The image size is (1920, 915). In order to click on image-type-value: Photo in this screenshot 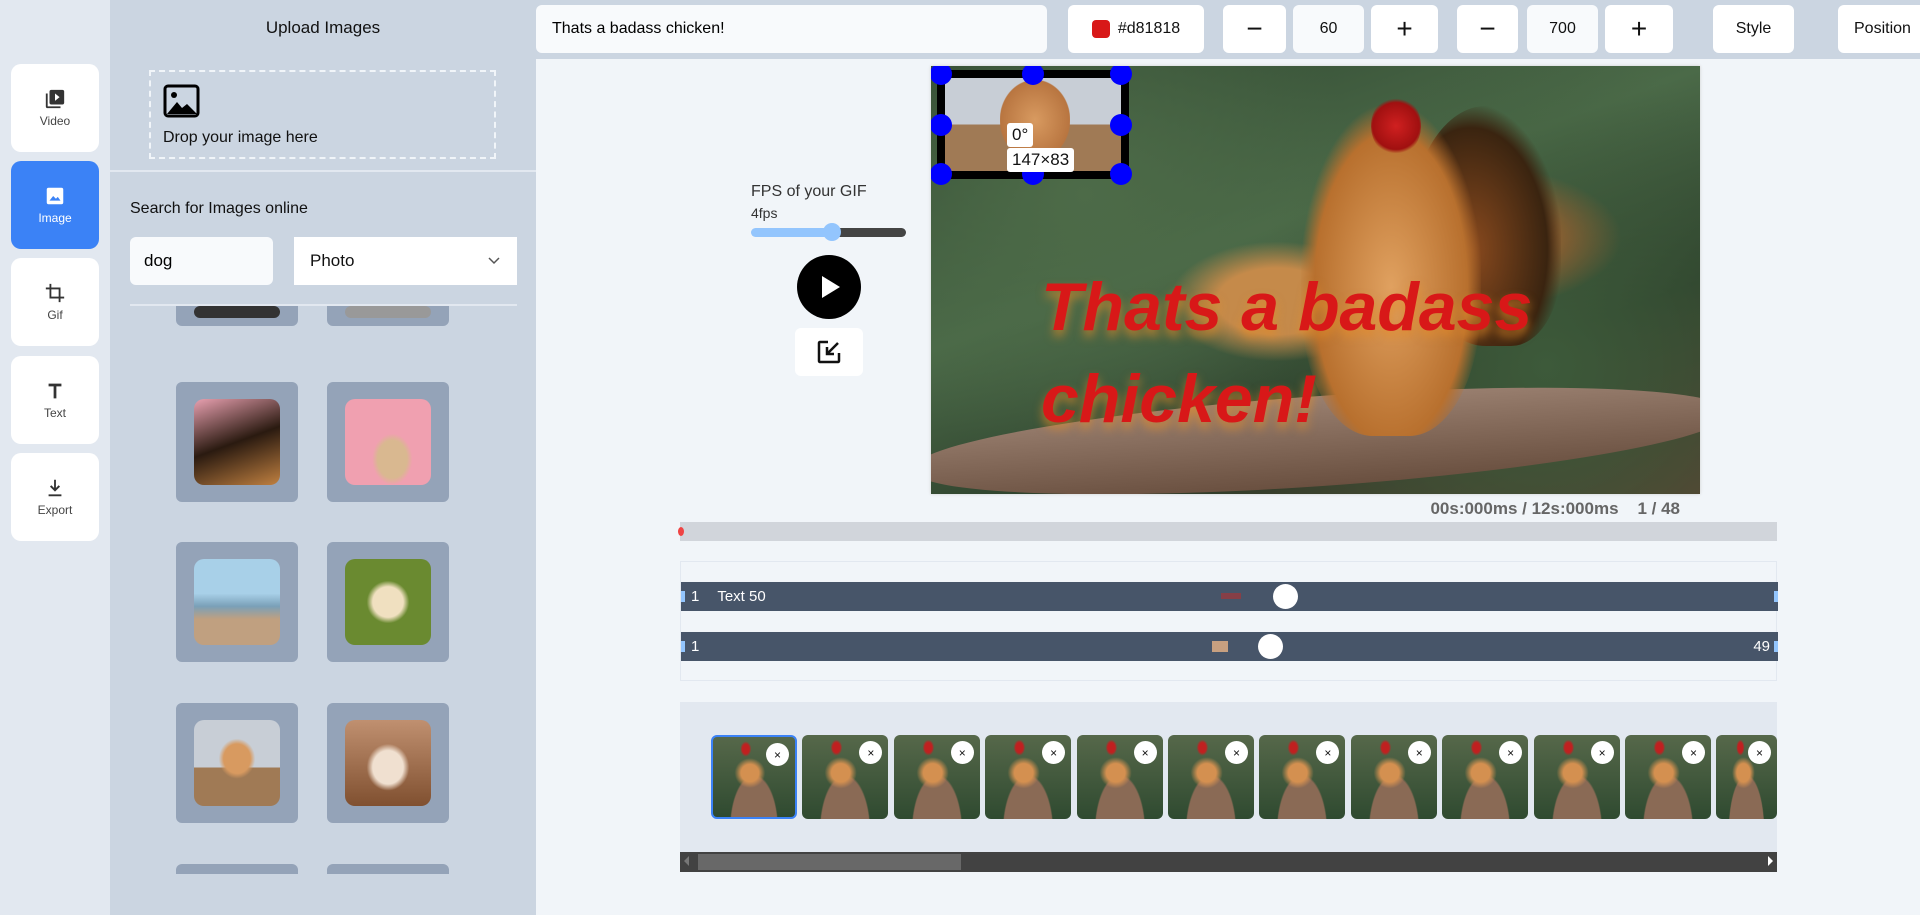, I will do `click(332, 260)`.